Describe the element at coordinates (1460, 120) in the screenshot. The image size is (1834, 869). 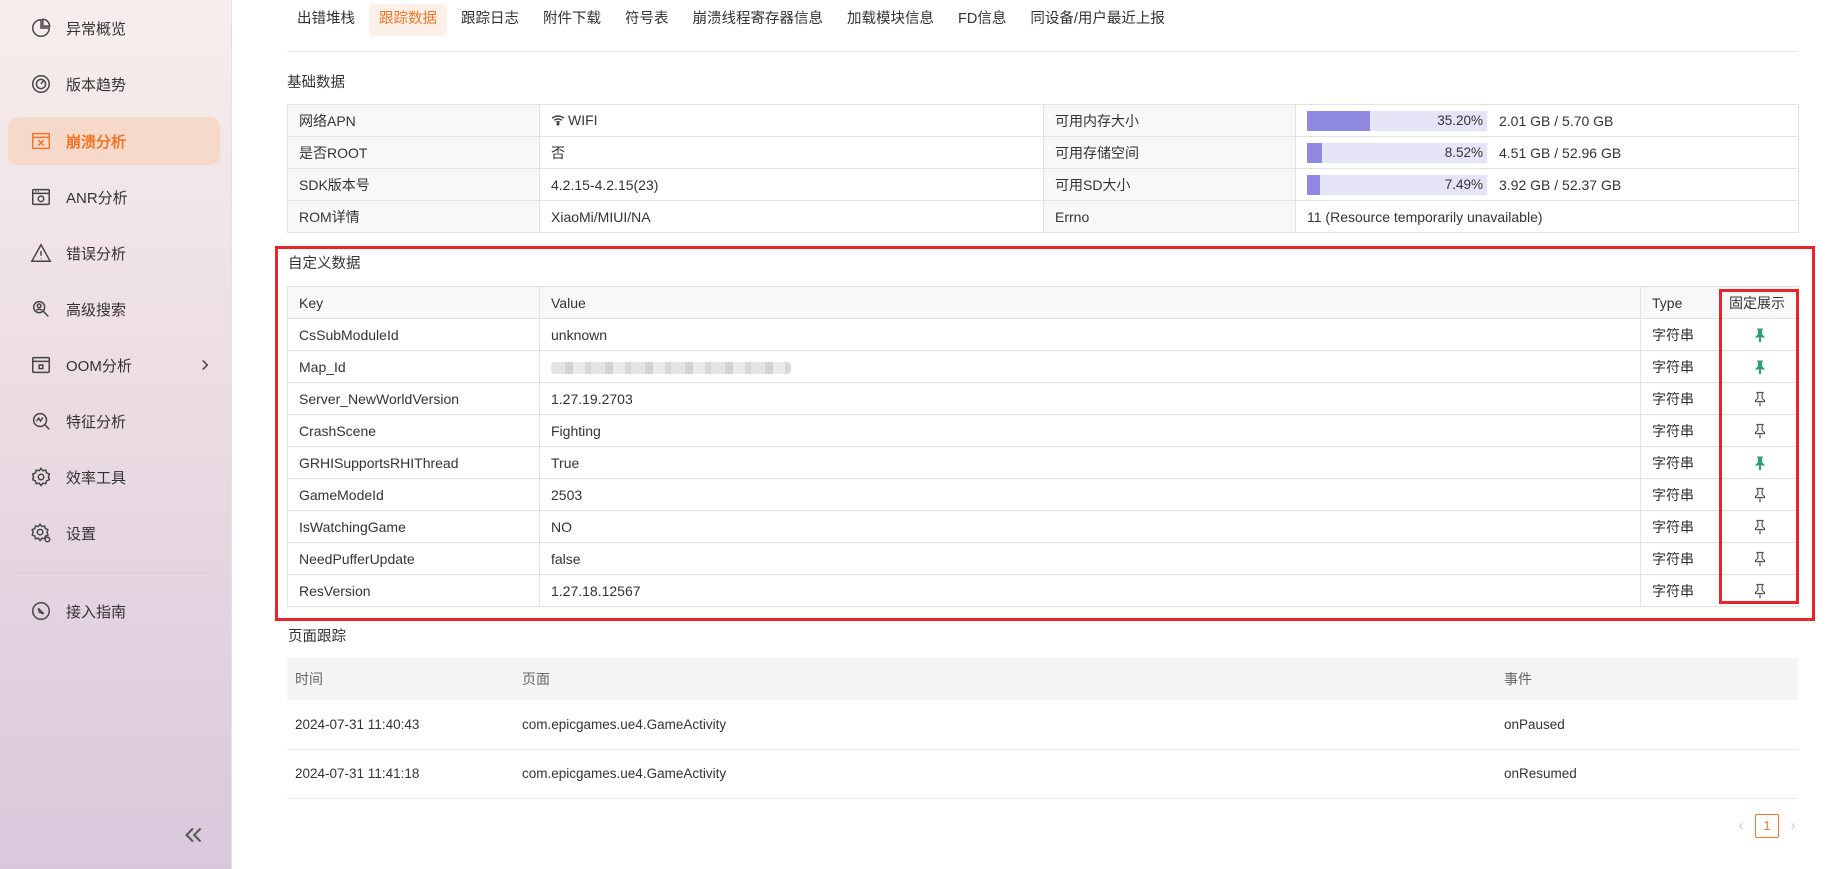
I see `bar-percent: 35.20%` at that location.